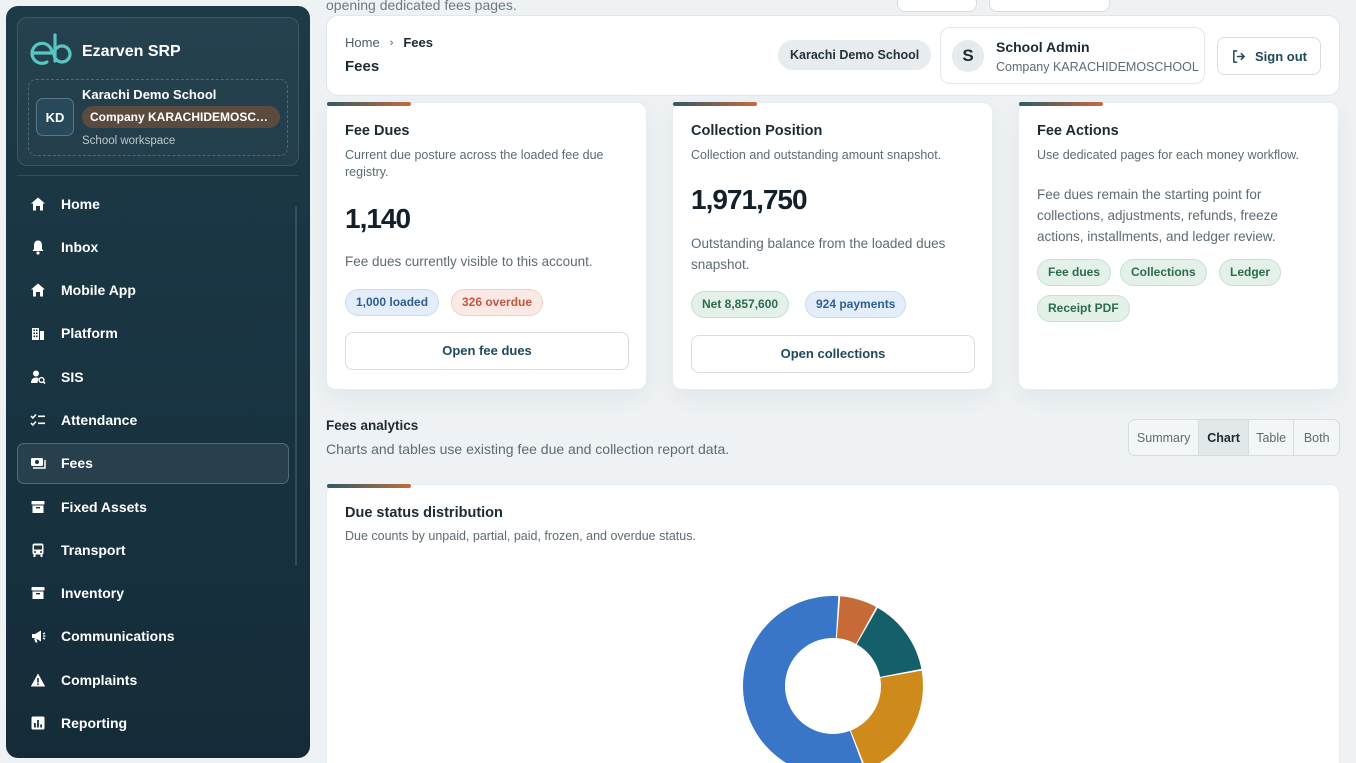 This screenshot has height=763, width=1356. What do you see at coordinates (38, 333) in the screenshot?
I see `building-icon` at bounding box center [38, 333].